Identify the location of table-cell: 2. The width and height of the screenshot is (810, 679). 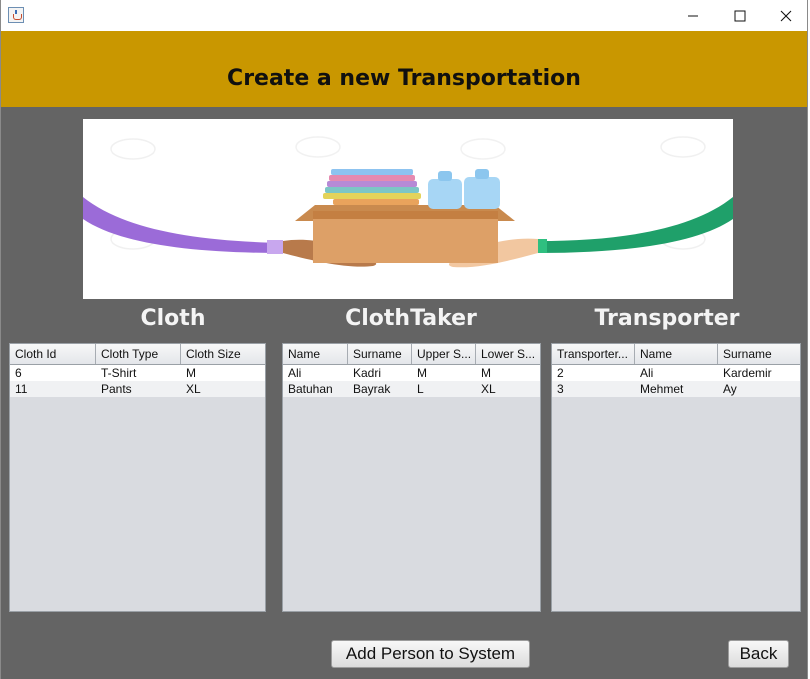
(560, 373).